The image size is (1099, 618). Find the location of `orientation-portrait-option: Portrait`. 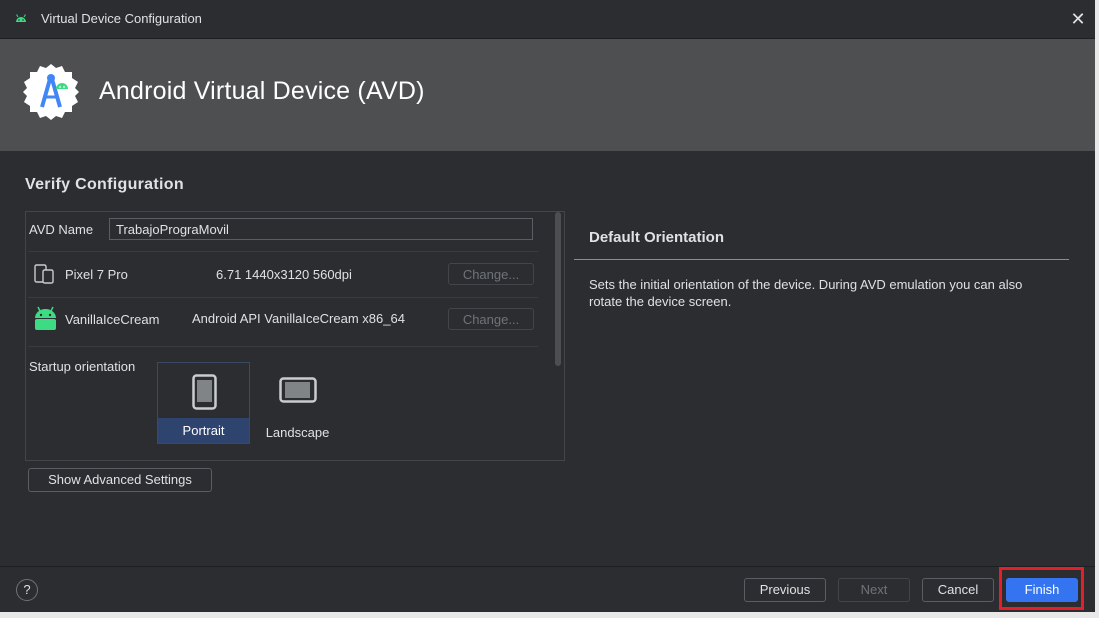

orientation-portrait-option: Portrait is located at coordinates (203, 403).